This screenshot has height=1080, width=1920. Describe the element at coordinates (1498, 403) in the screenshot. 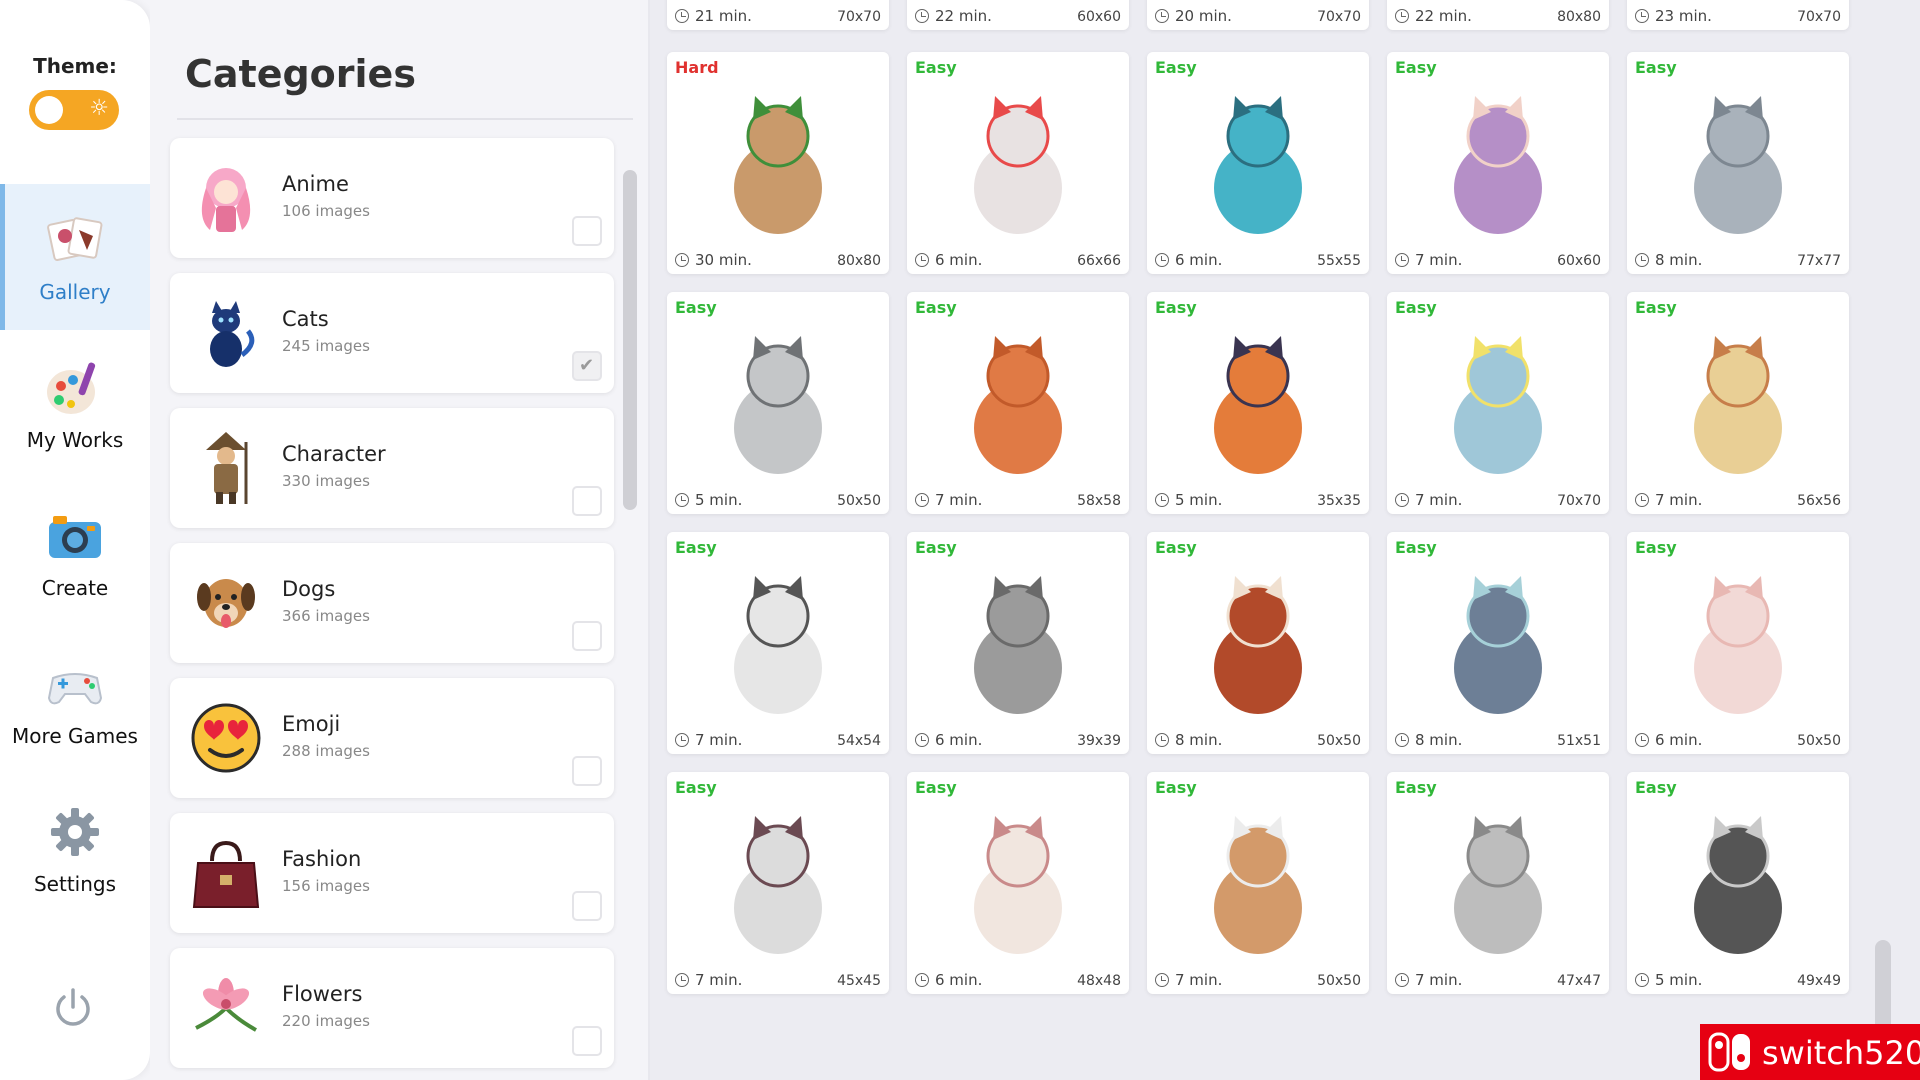

I see `gallery-tile: Easy 7 min. 70x70` at that location.